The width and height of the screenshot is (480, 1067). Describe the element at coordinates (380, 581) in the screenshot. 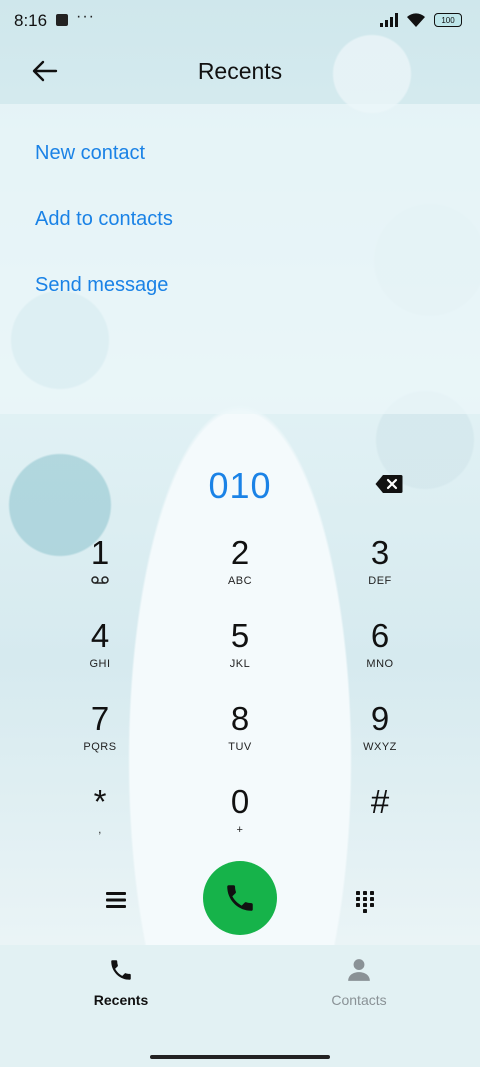

I see `key-letters: DEF` at that location.